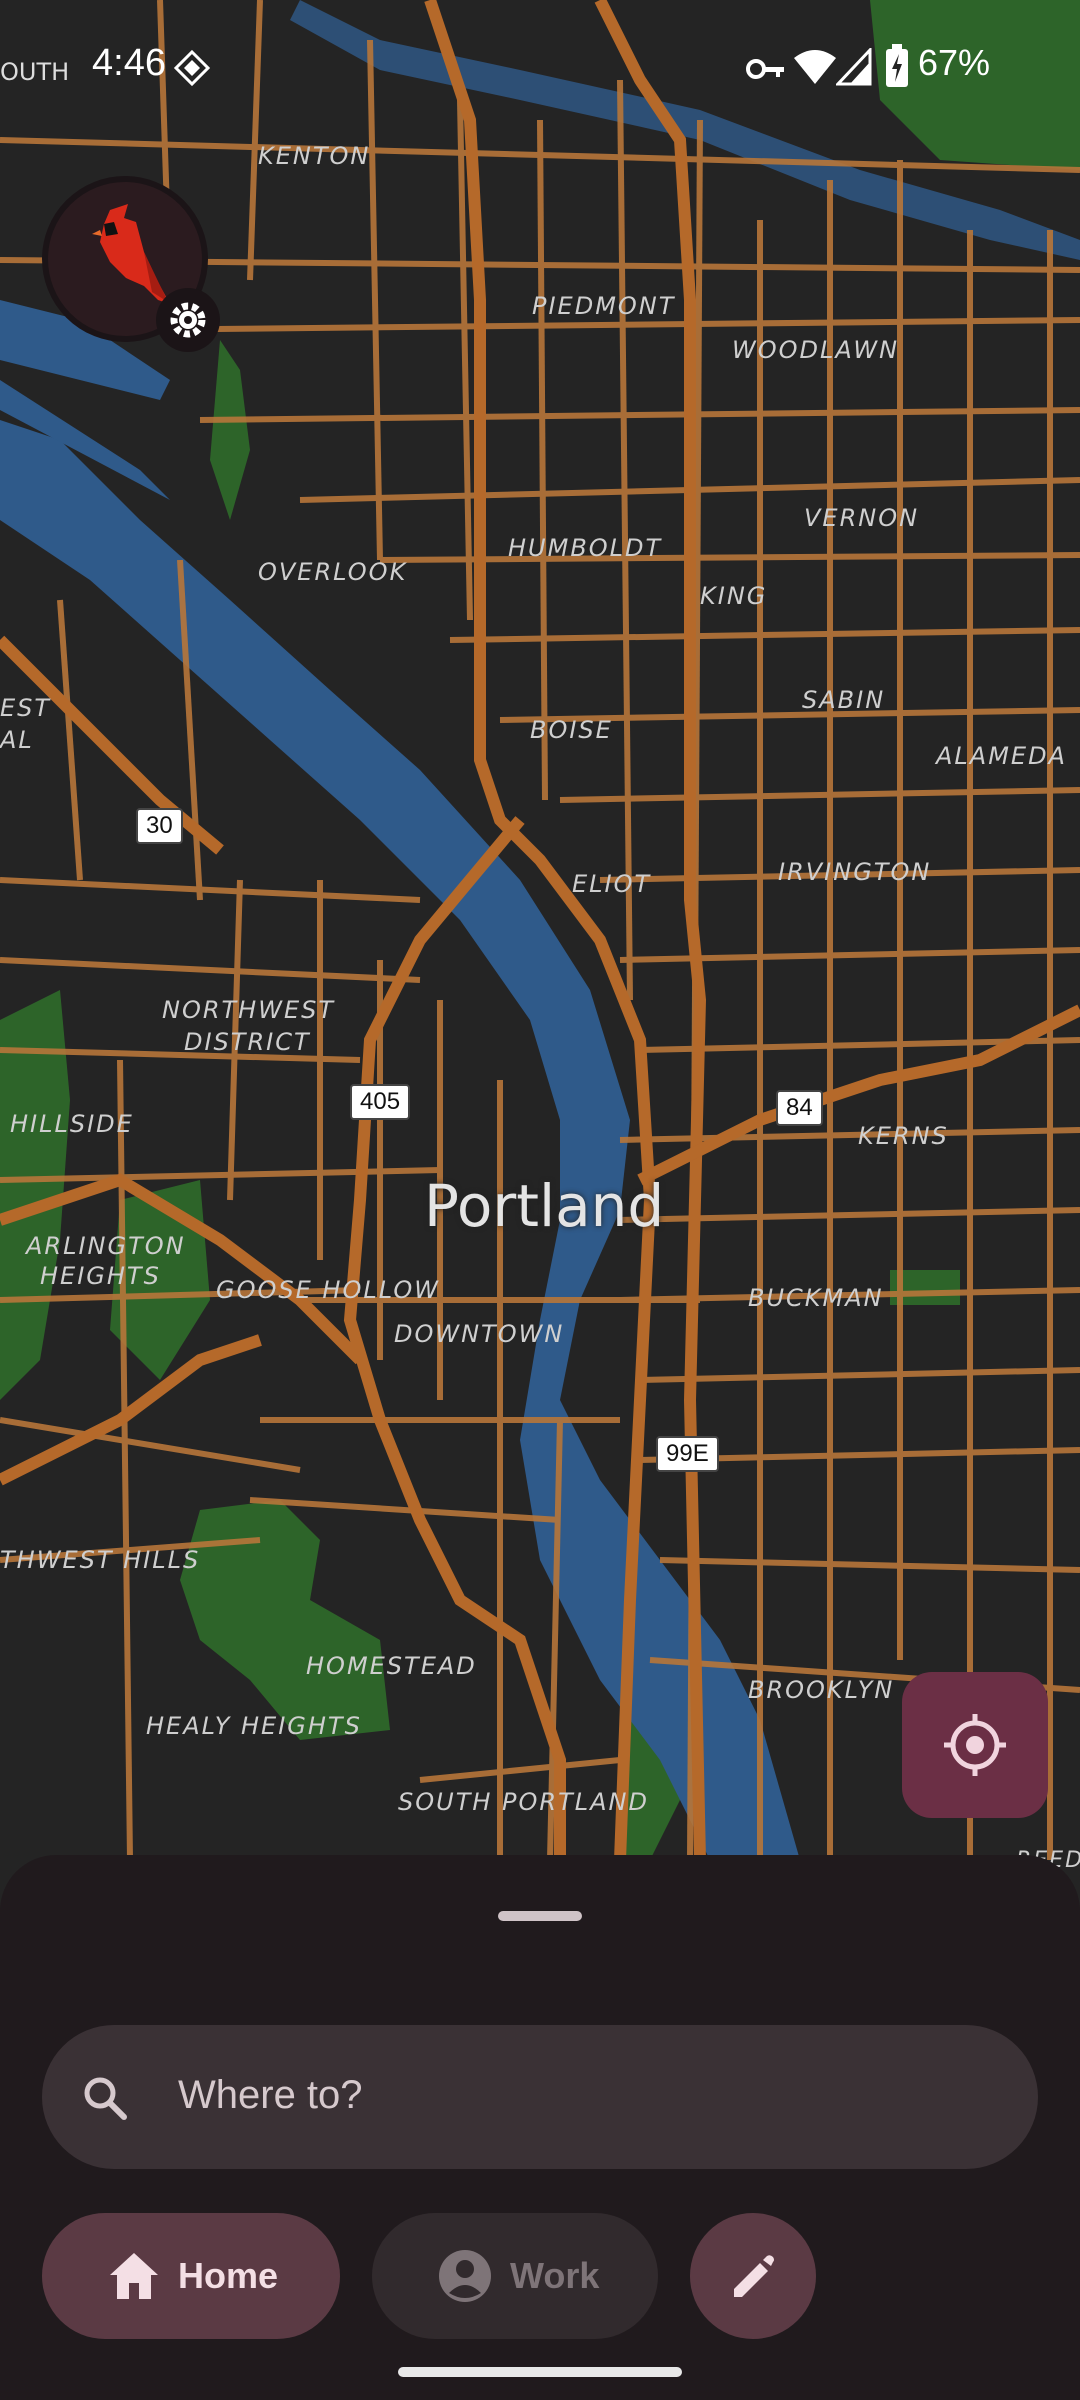  What do you see at coordinates (35, 72) in the screenshot?
I see `map-edge-label: OUTH` at bounding box center [35, 72].